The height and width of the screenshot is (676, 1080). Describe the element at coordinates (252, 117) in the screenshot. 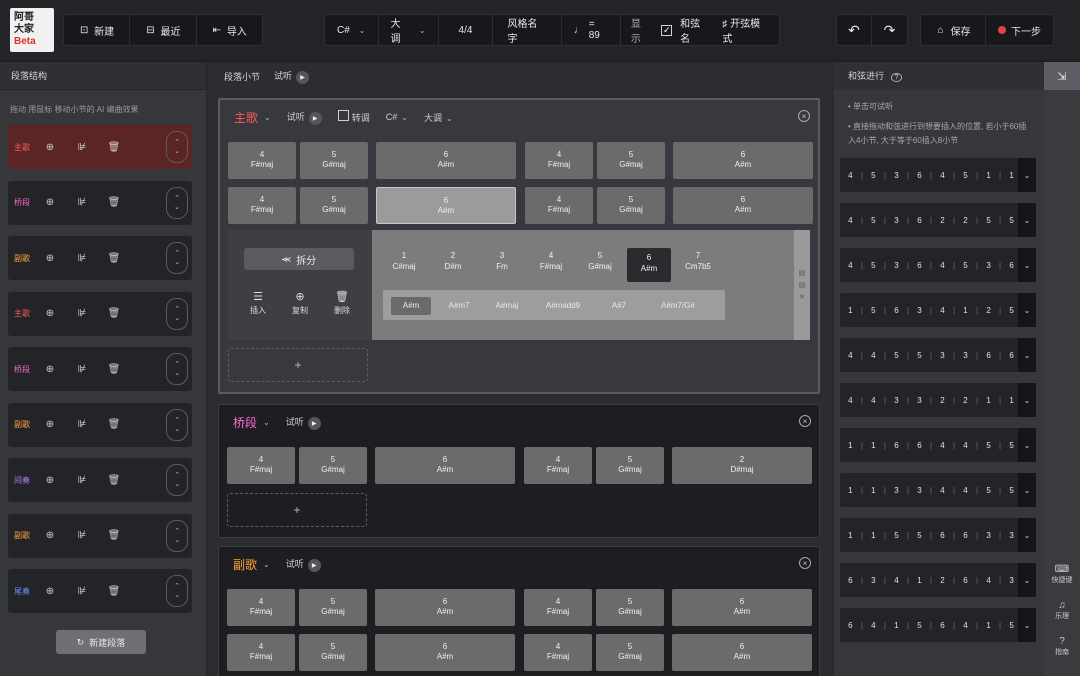

I see `section-name-select: 主歌 ⌄` at that location.